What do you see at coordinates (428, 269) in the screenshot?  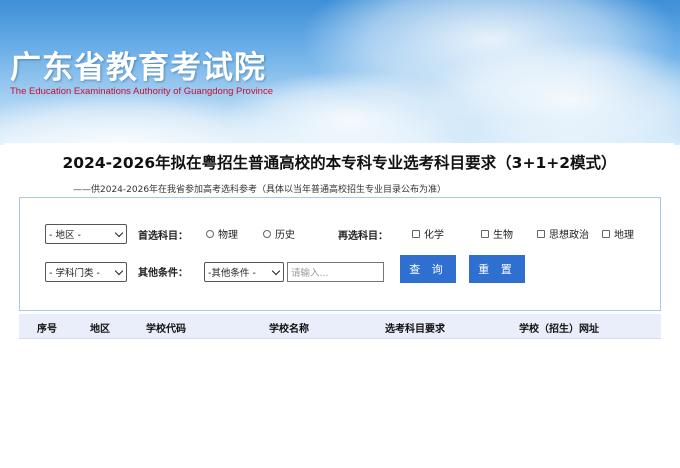 I see `search-button: 查 询` at bounding box center [428, 269].